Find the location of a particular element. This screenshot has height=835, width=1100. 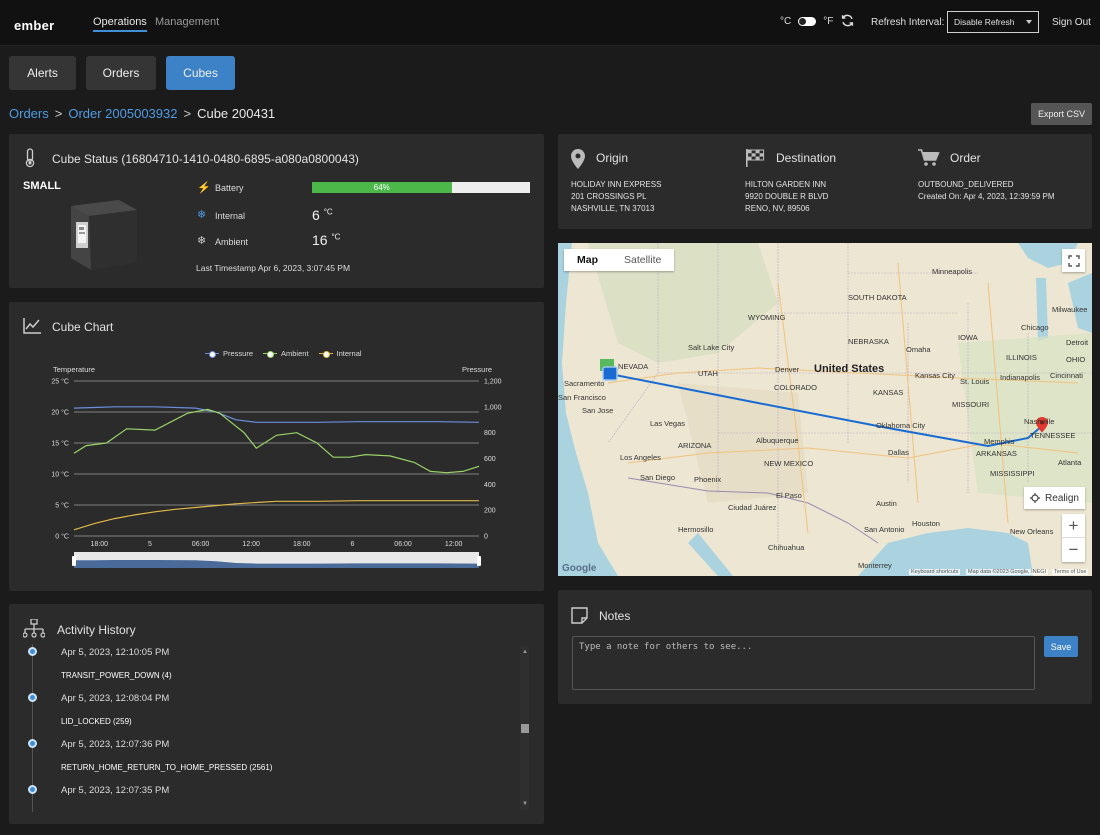

map-city-label: Austin is located at coordinates (886, 503).